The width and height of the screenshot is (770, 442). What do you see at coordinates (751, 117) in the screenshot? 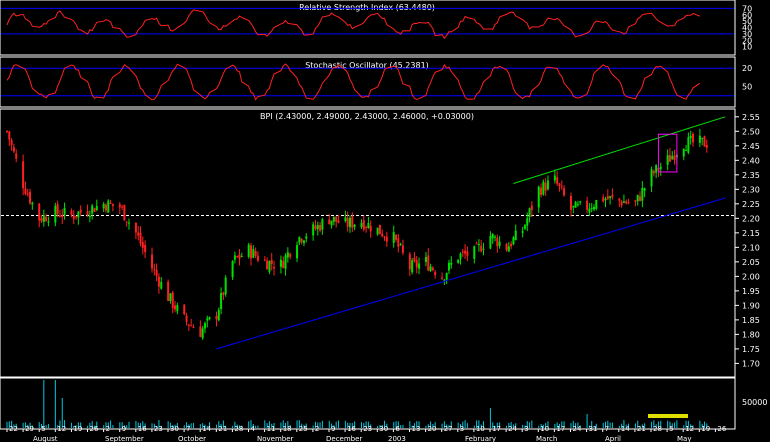
I see `price-tick-label: 2.55` at bounding box center [751, 117].